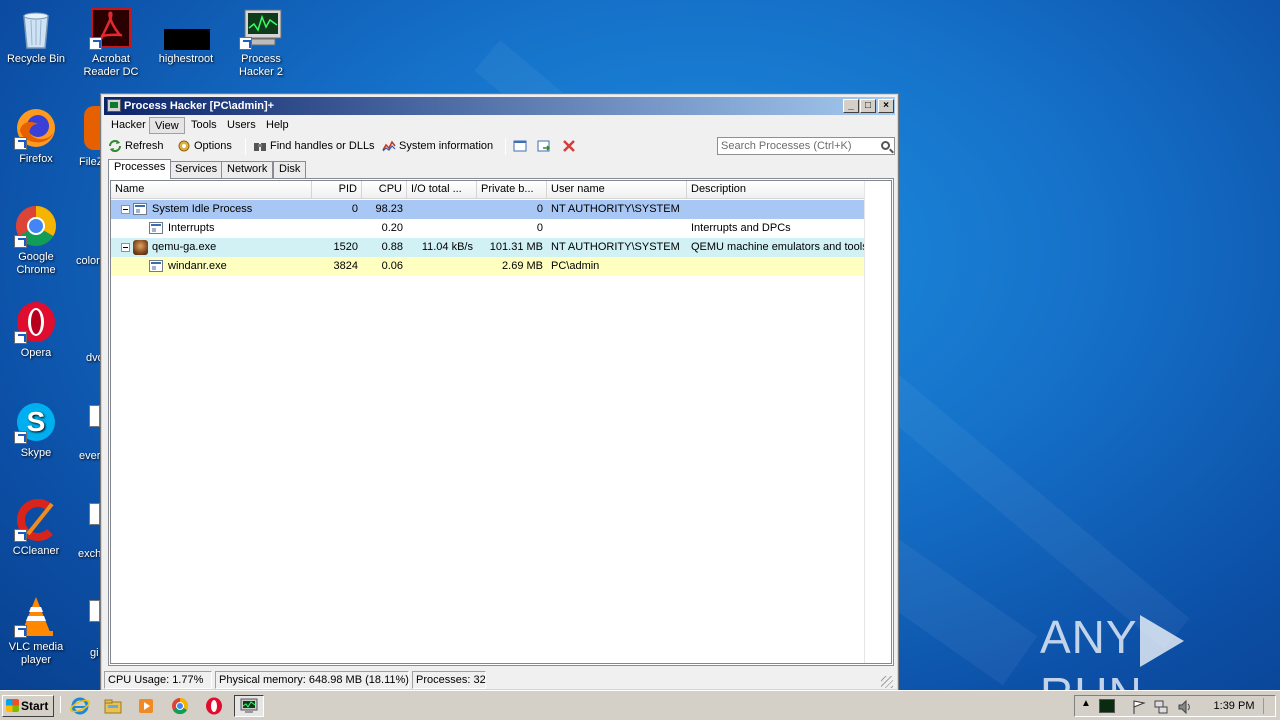 The image size is (1280, 720). Describe the element at coordinates (180, 706) in the screenshot. I see `chrome-taskbar-icon` at that location.